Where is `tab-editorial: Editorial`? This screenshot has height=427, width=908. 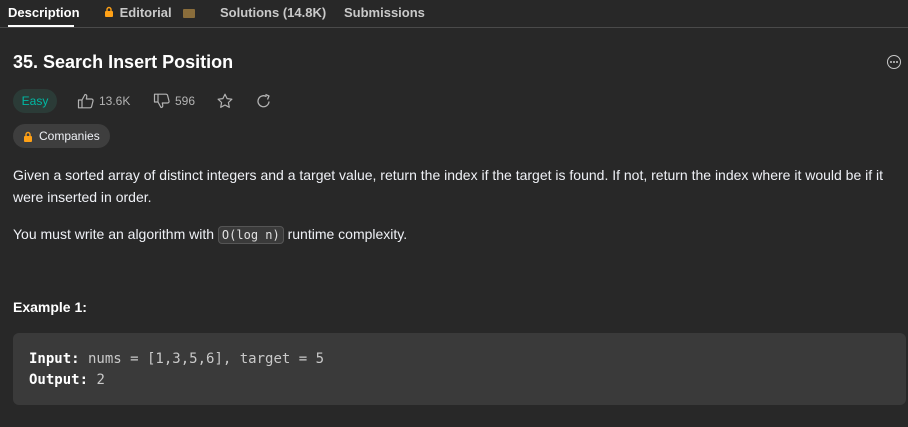
tab-editorial: Editorial is located at coordinates (150, 12).